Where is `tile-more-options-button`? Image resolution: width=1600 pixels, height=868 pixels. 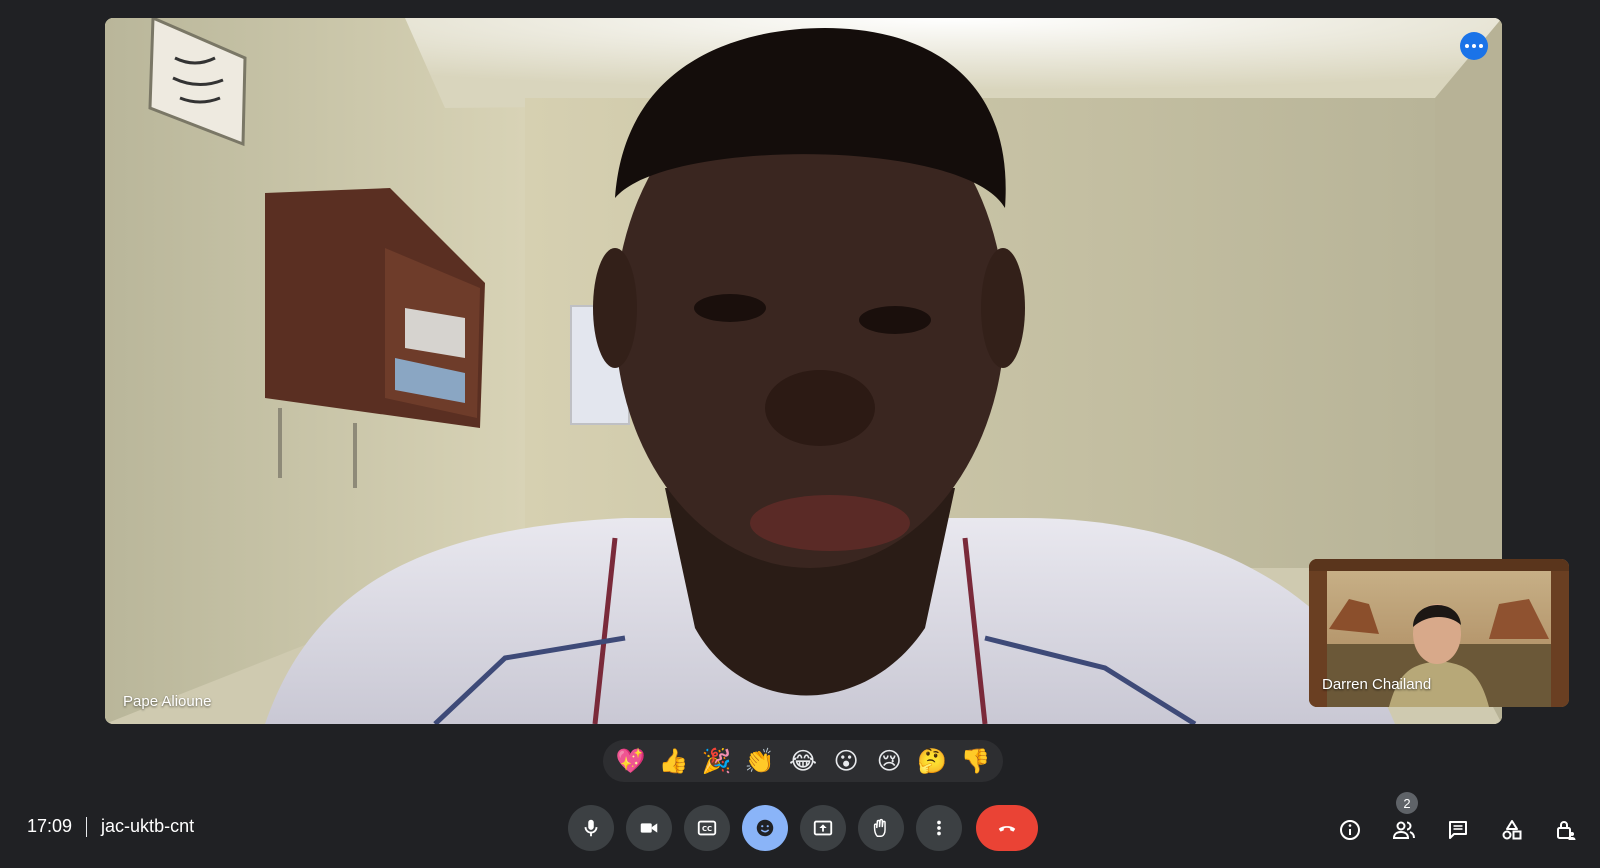
tile-more-options-button is located at coordinates (1474, 46).